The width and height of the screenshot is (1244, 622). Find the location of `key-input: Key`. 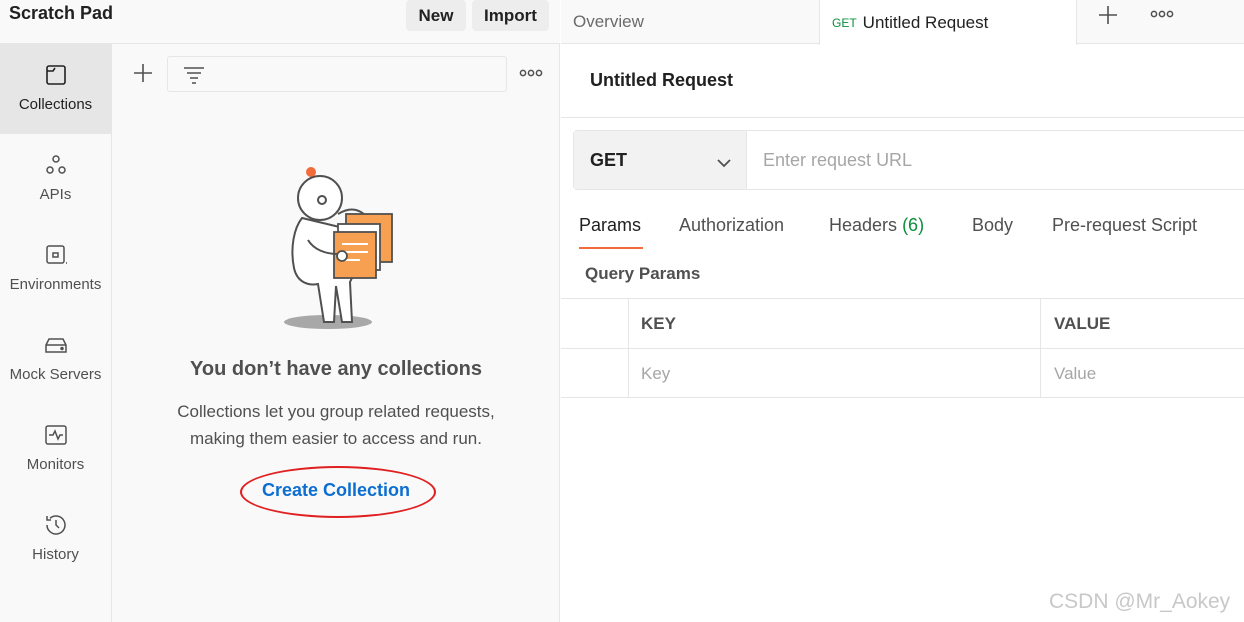

key-input: Key is located at coordinates (835, 373).